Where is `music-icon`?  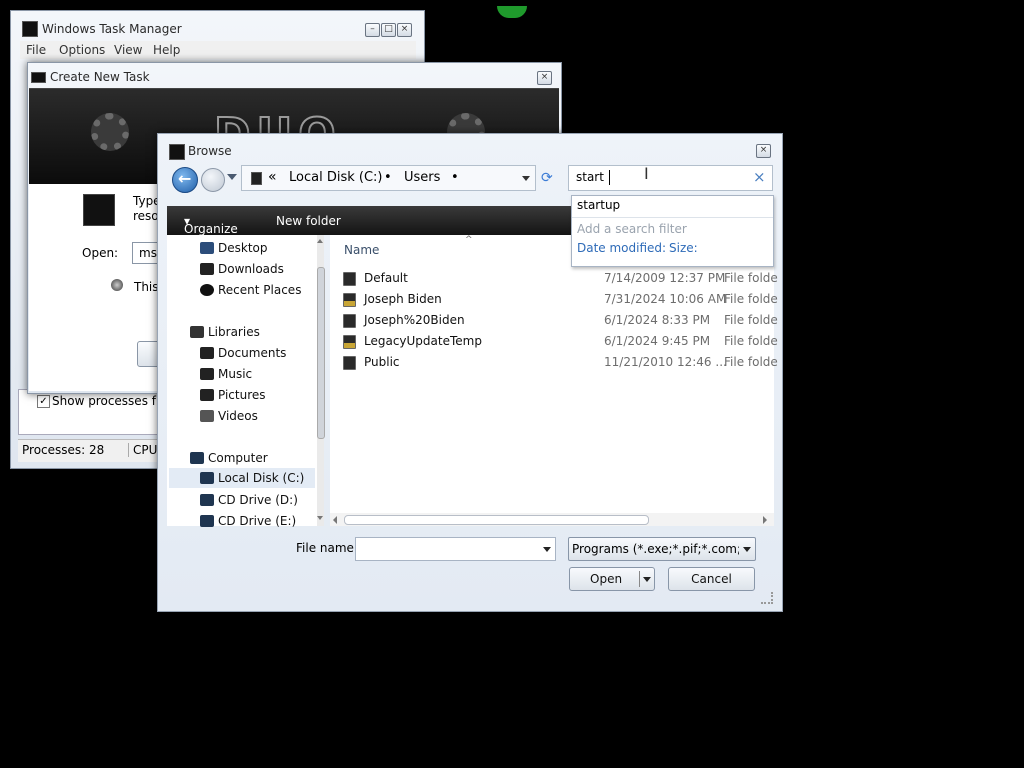 music-icon is located at coordinates (207, 374).